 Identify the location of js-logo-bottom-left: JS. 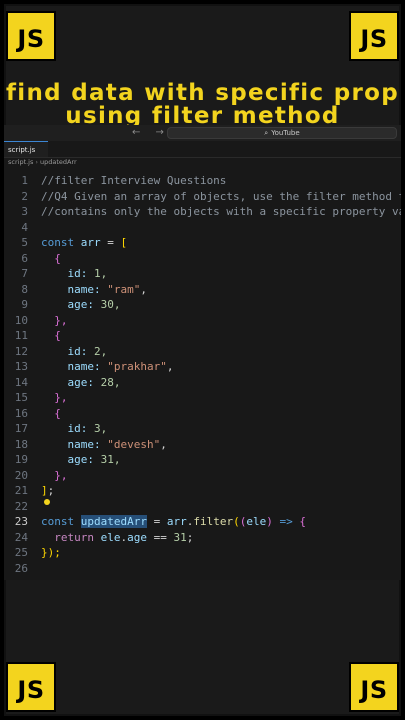
(31, 687).